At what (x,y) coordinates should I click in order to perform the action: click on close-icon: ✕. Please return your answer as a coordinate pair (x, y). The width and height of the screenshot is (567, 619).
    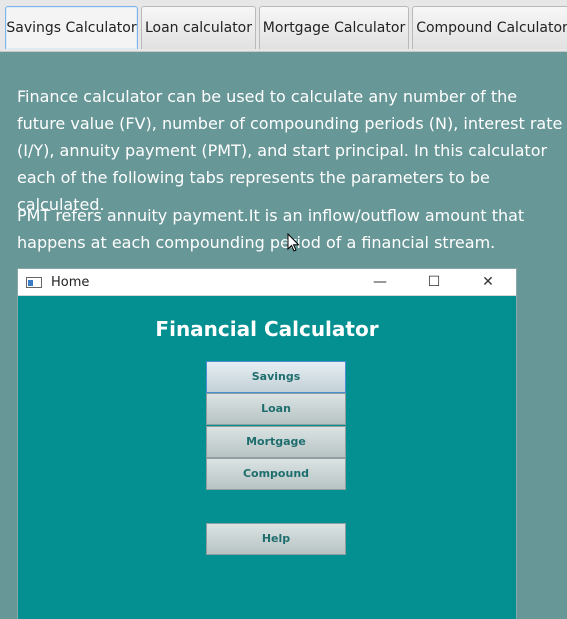
    Looking at the image, I should click on (488, 282).